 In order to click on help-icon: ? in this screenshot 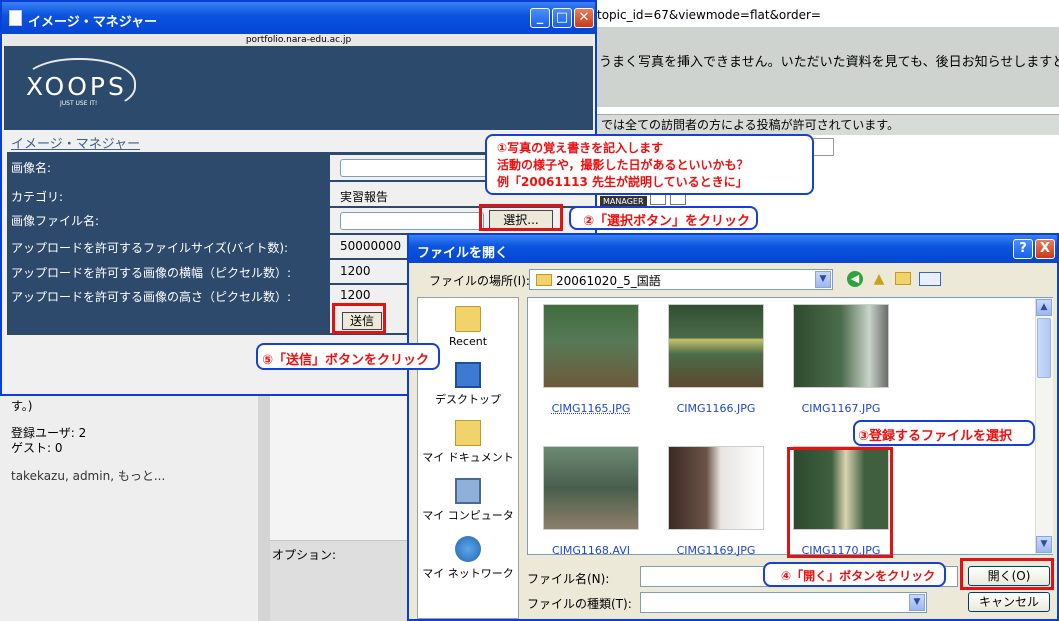, I will do `click(1023, 248)`.